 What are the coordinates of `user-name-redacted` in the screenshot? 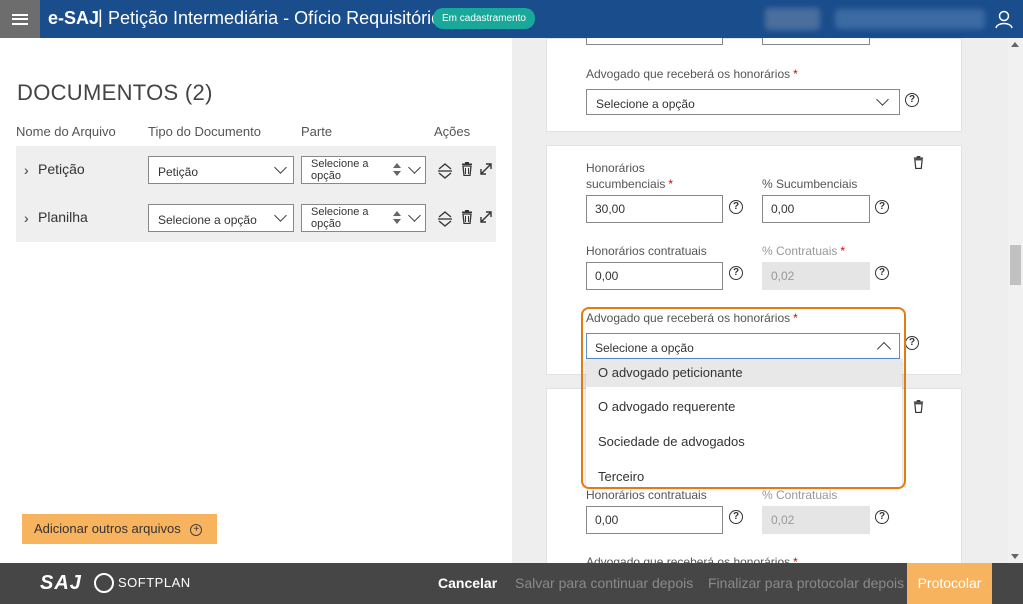 It's located at (910, 19).